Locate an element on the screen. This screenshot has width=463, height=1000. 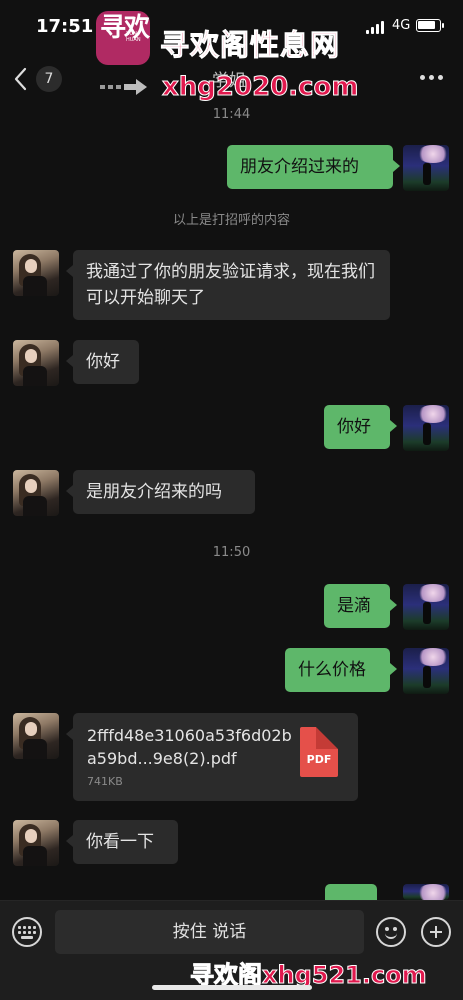
message-bubble-received: 是朋友介绍来的吗 is located at coordinates (160, 492).